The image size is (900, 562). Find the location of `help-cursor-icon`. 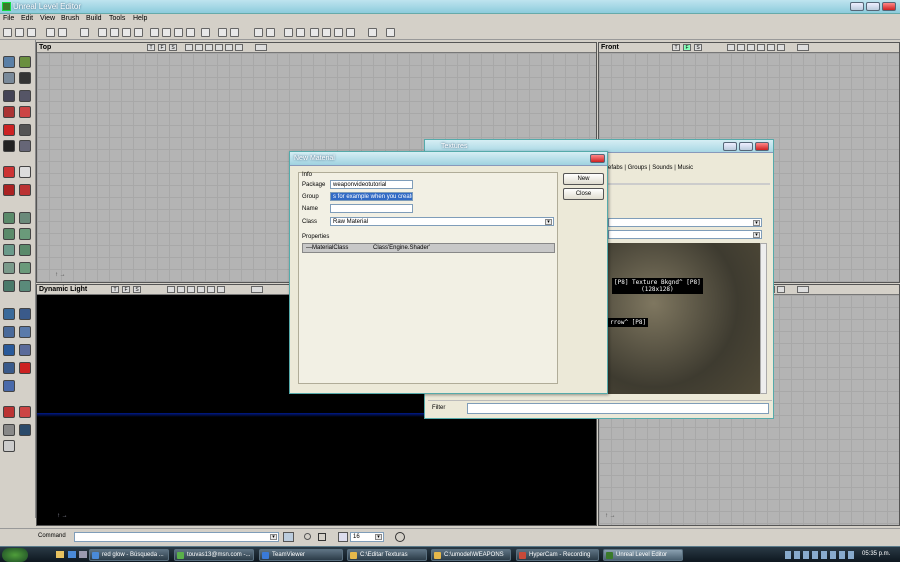

help-cursor-icon is located at coordinates (390, 32).